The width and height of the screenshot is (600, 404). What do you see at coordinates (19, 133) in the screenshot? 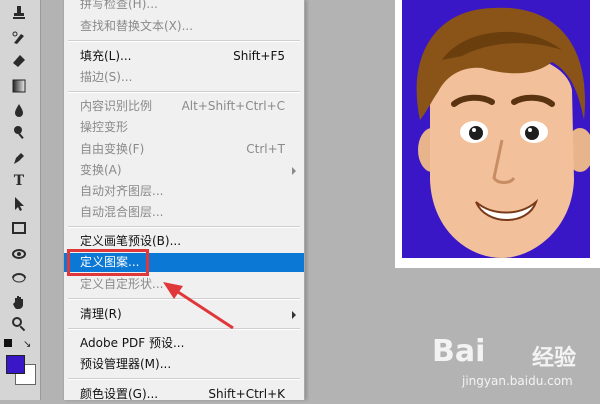
I see `dodge-tool-icon` at bounding box center [19, 133].